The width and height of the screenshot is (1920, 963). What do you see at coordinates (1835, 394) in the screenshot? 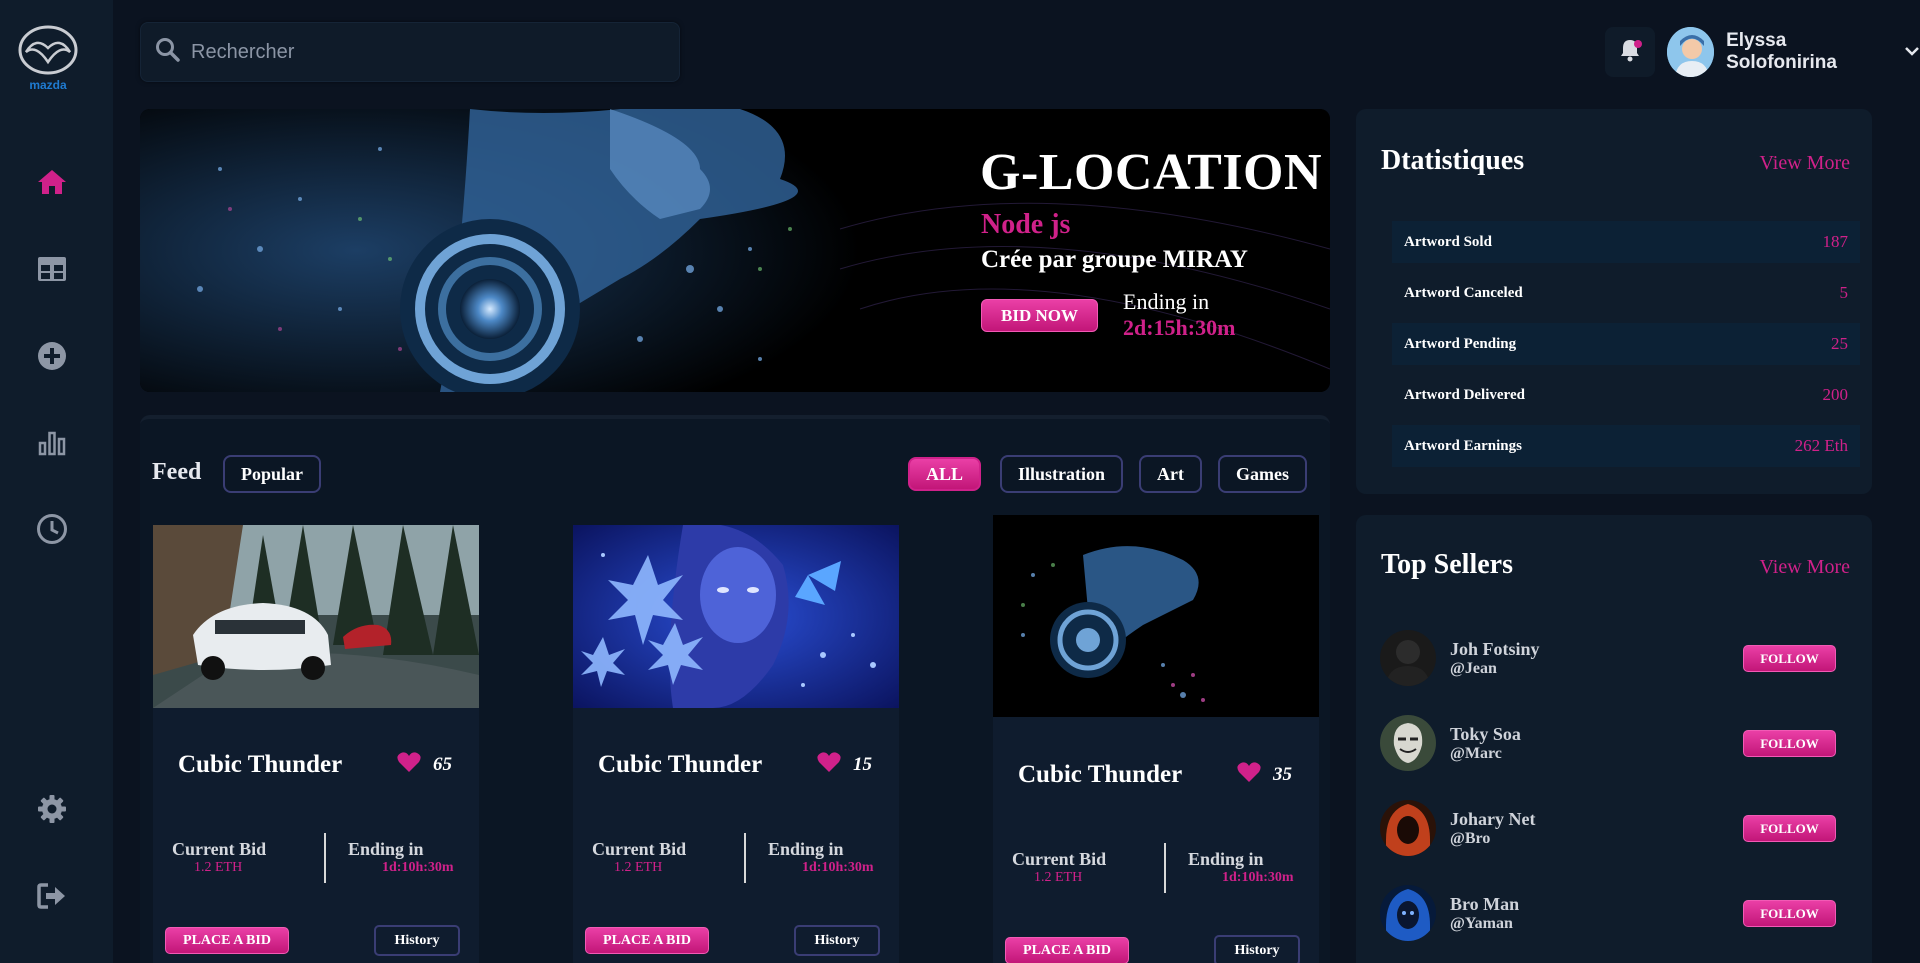
I see `stat-value: 200` at bounding box center [1835, 394].